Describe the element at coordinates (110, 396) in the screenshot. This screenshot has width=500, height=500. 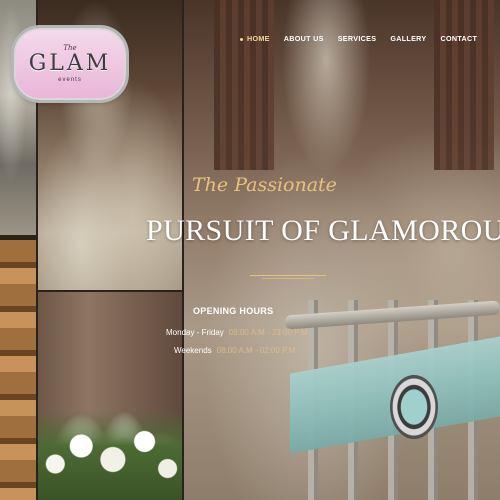
I see `flowers-photo` at that location.